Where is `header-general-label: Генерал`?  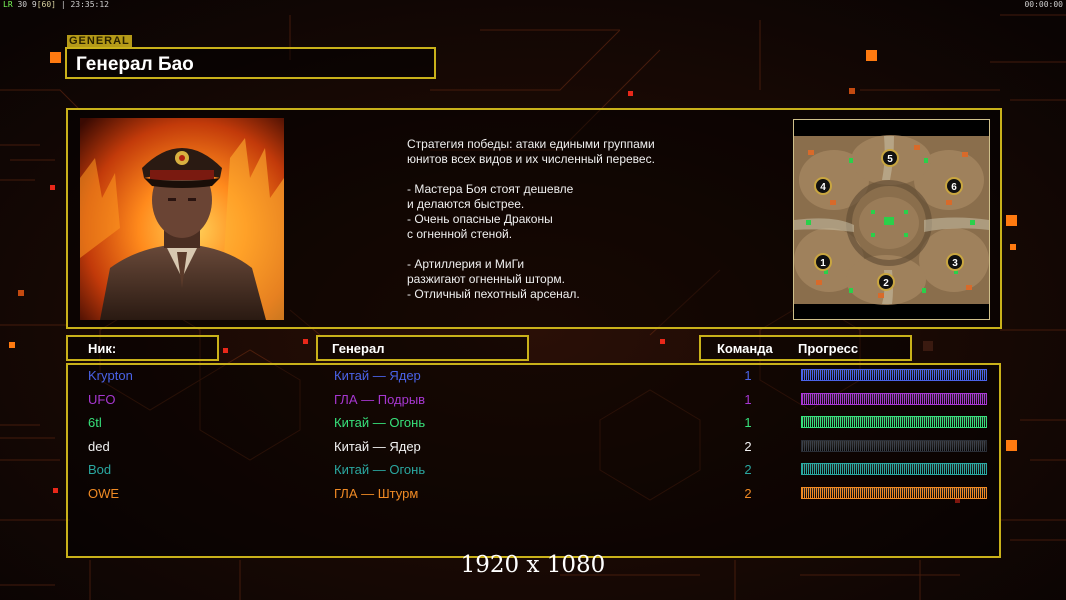
header-general-label: Генерал is located at coordinates (358, 348).